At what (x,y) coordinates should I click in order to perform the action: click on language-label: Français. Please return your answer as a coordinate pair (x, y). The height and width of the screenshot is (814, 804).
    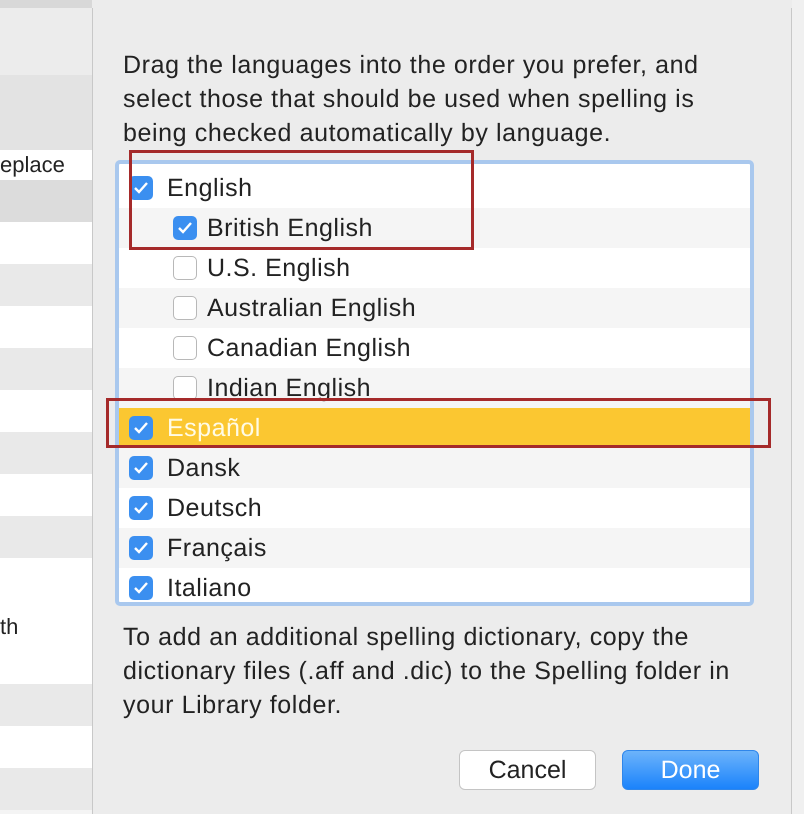
    Looking at the image, I should click on (217, 548).